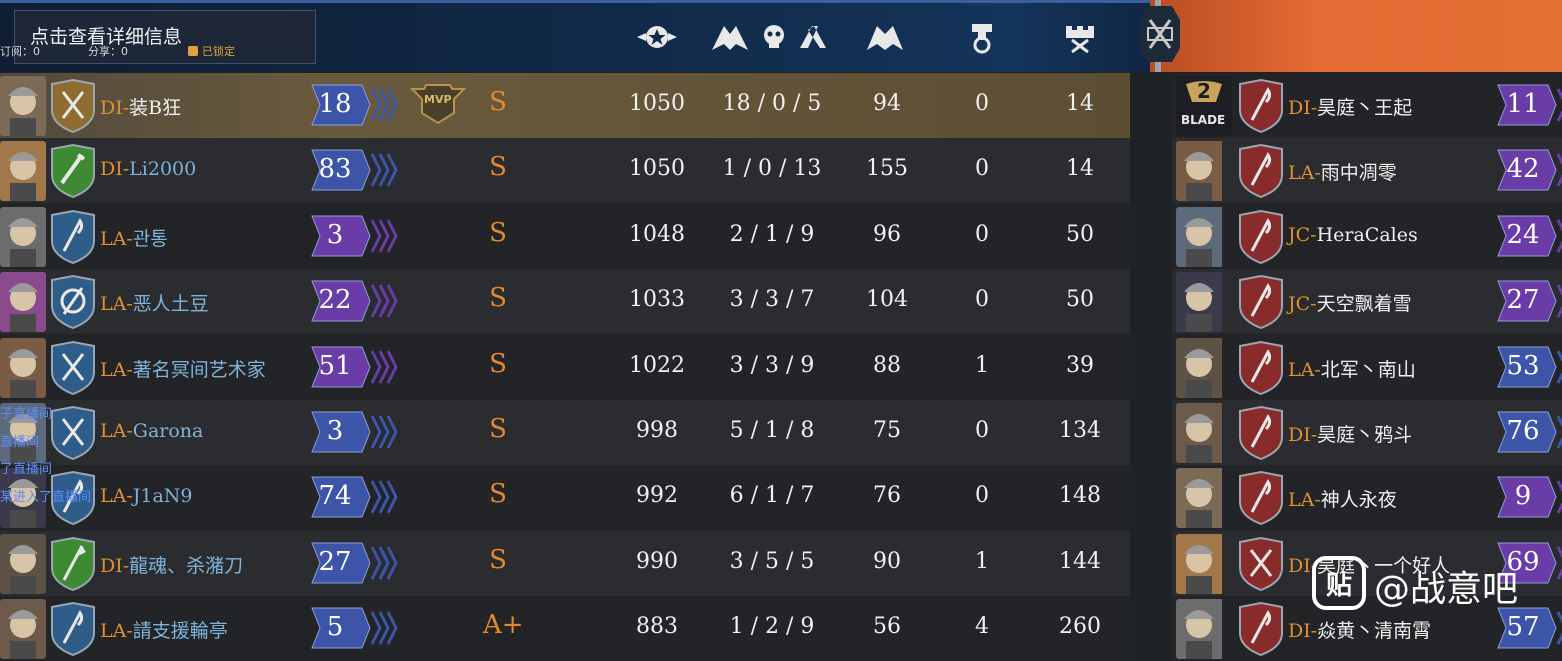 This screenshot has height=661, width=1562. I want to click on enemy-level-number: 57, so click(1523, 627).